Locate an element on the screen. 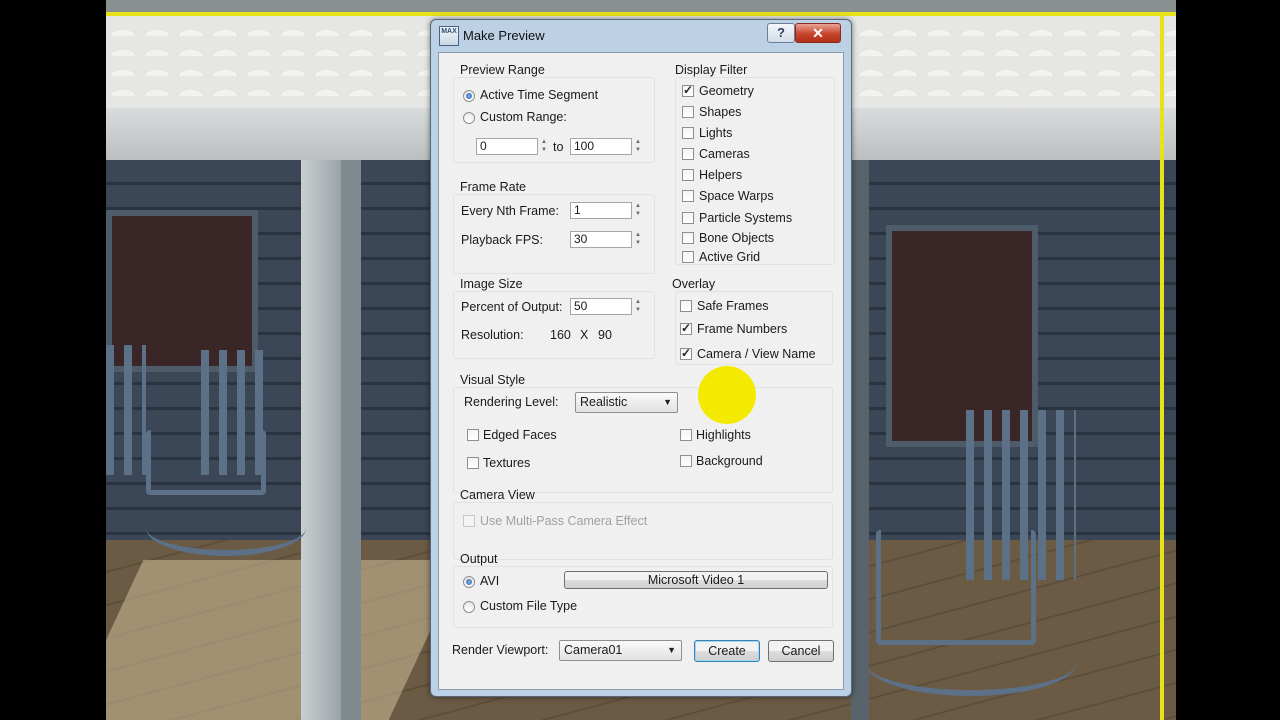 The image size is (1280, 720). highlights-label: Highlights is located at coordinates (723, 435).